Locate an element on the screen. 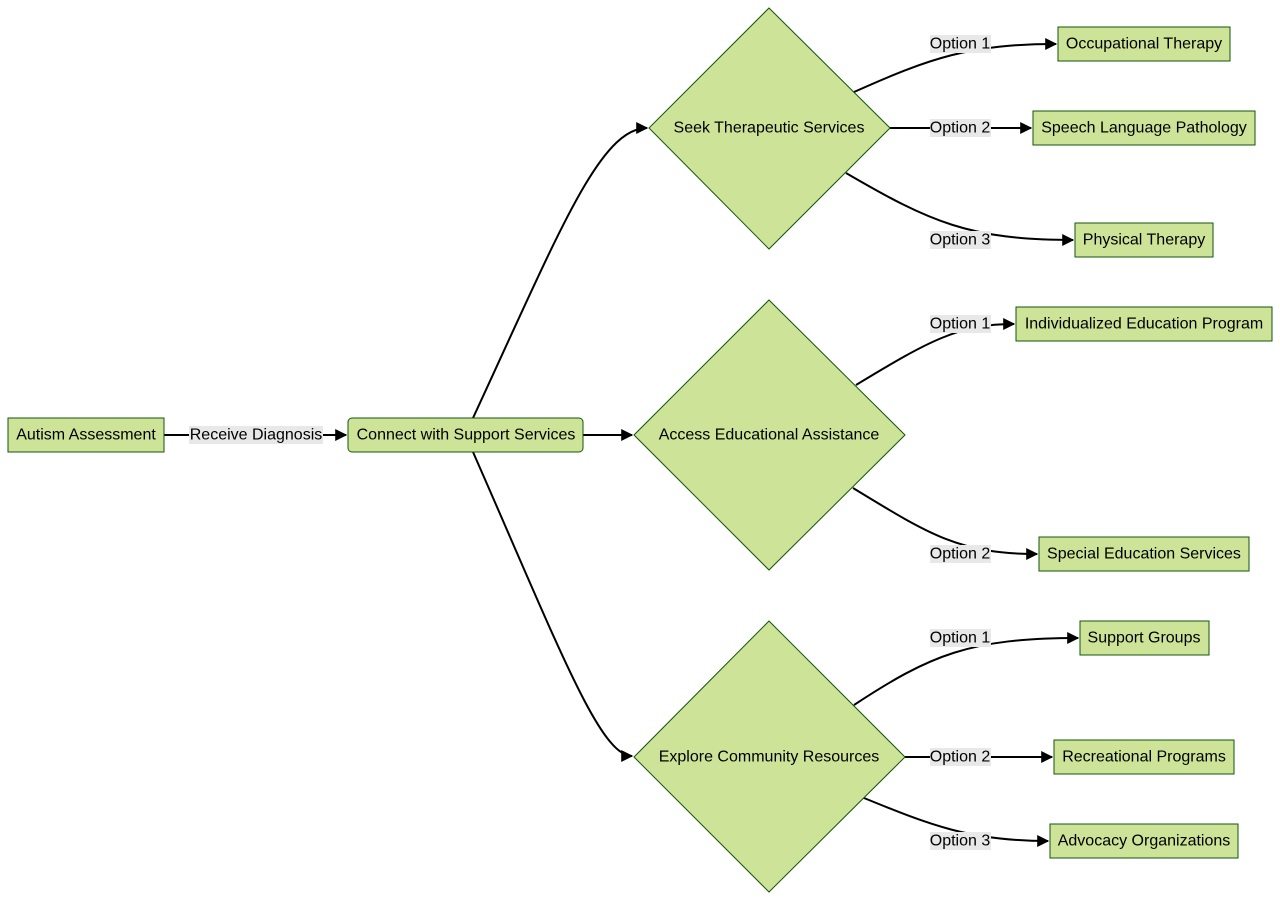 The image size is (1280, 900). edge-label-diagnosis: Receive Diagnosis is located at coordinates (256, 435).